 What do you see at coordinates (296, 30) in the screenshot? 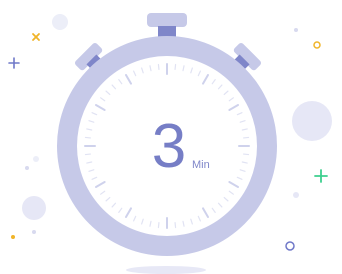
I see `decor-dot-top-right` at bounding box center [296, 30].